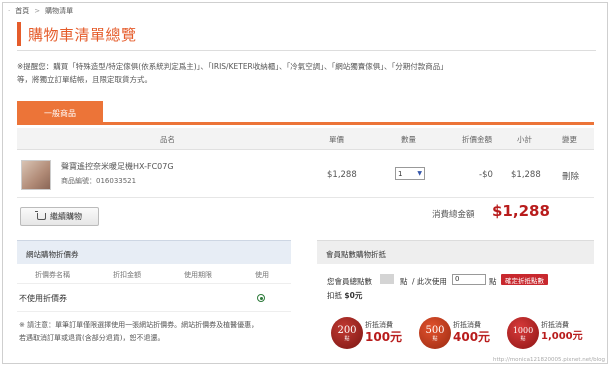  I want to click on header-subtotal: 小計, so click(524, 139).